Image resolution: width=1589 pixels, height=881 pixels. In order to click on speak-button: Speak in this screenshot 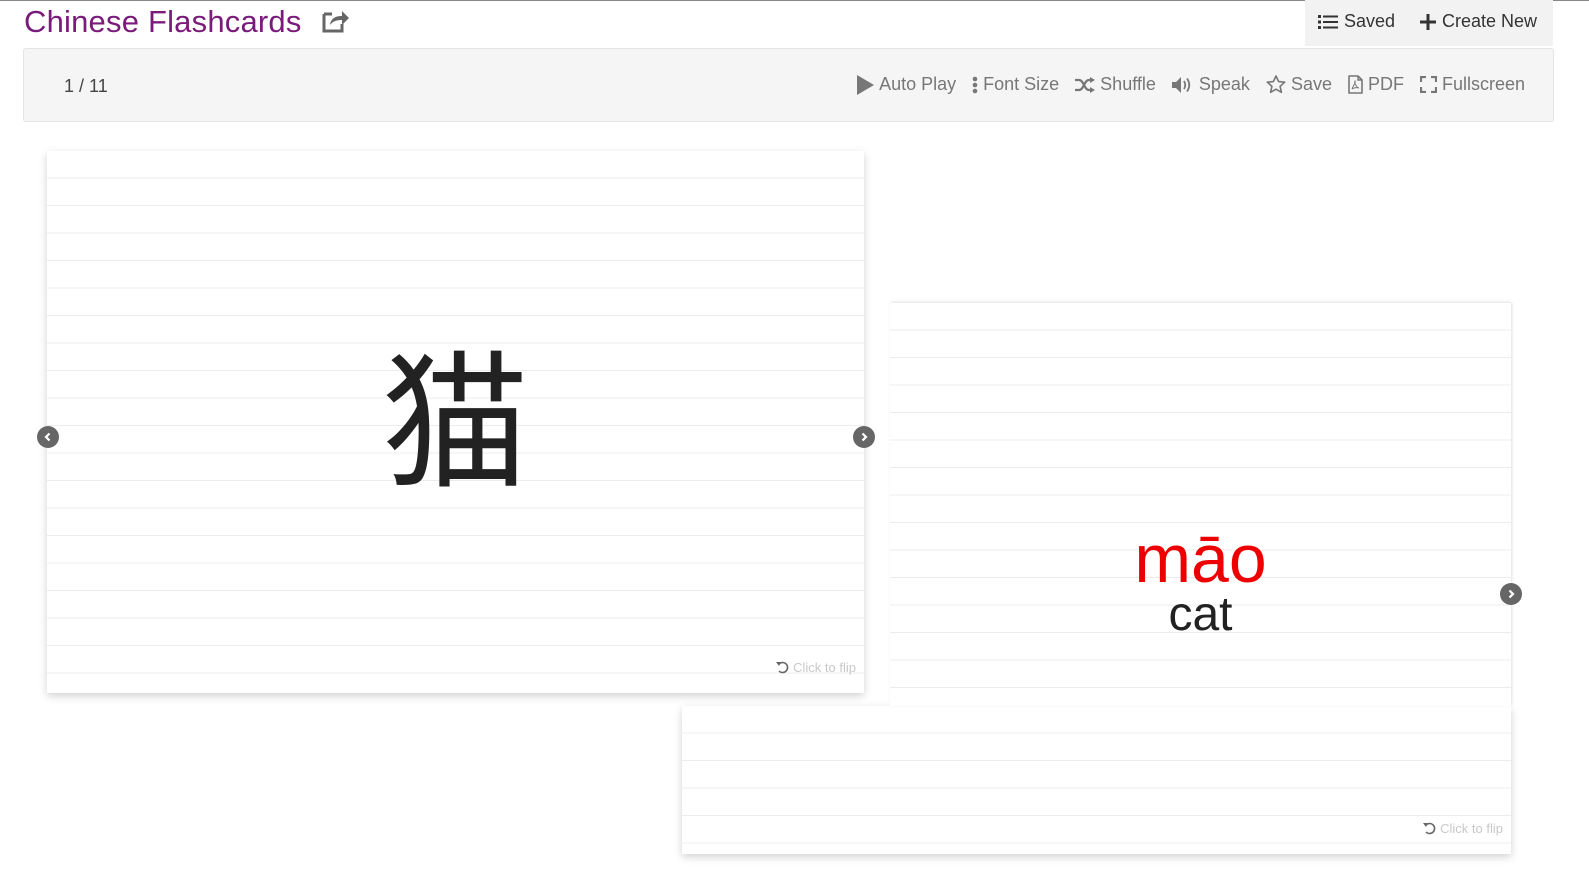, I will do `click(1210, 84)`.